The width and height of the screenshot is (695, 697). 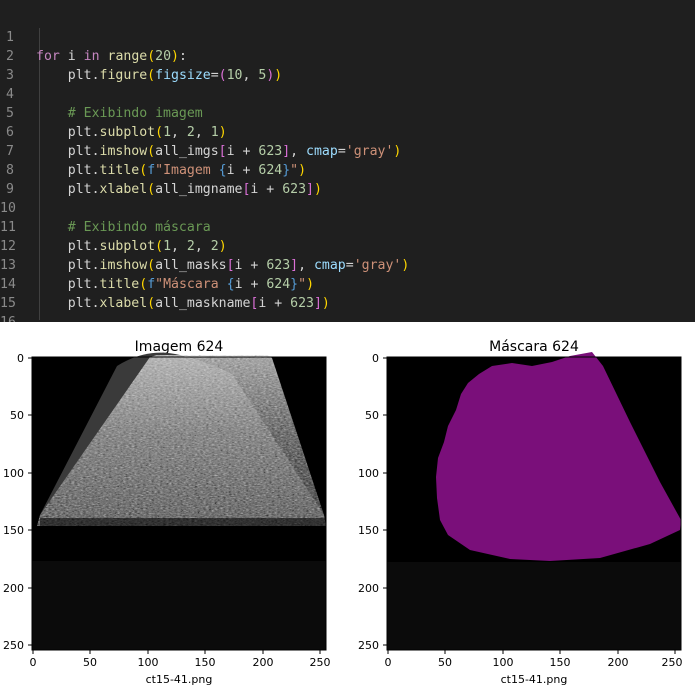 I want to click on subplot-title: Imagem 624, so click(x=179, y=347).